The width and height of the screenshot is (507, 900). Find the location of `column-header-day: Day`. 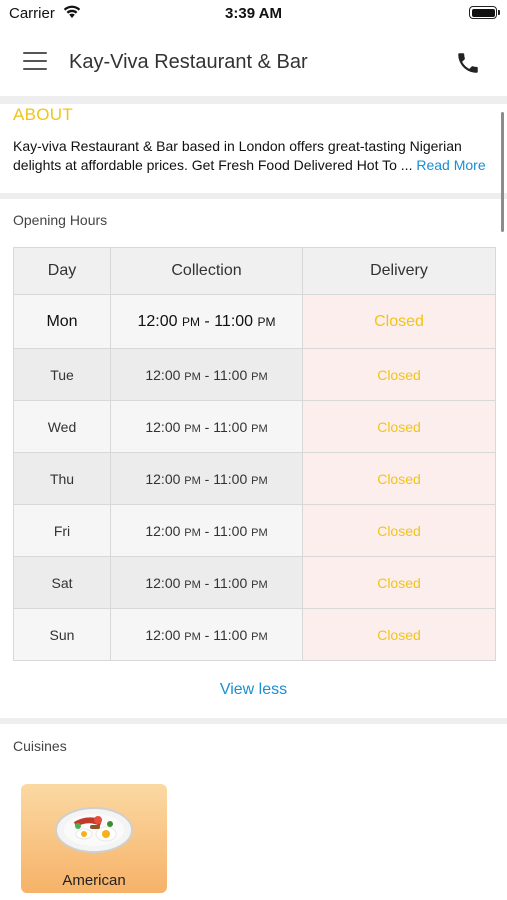

column-header-day: Day is located at coordinates (62, 271).